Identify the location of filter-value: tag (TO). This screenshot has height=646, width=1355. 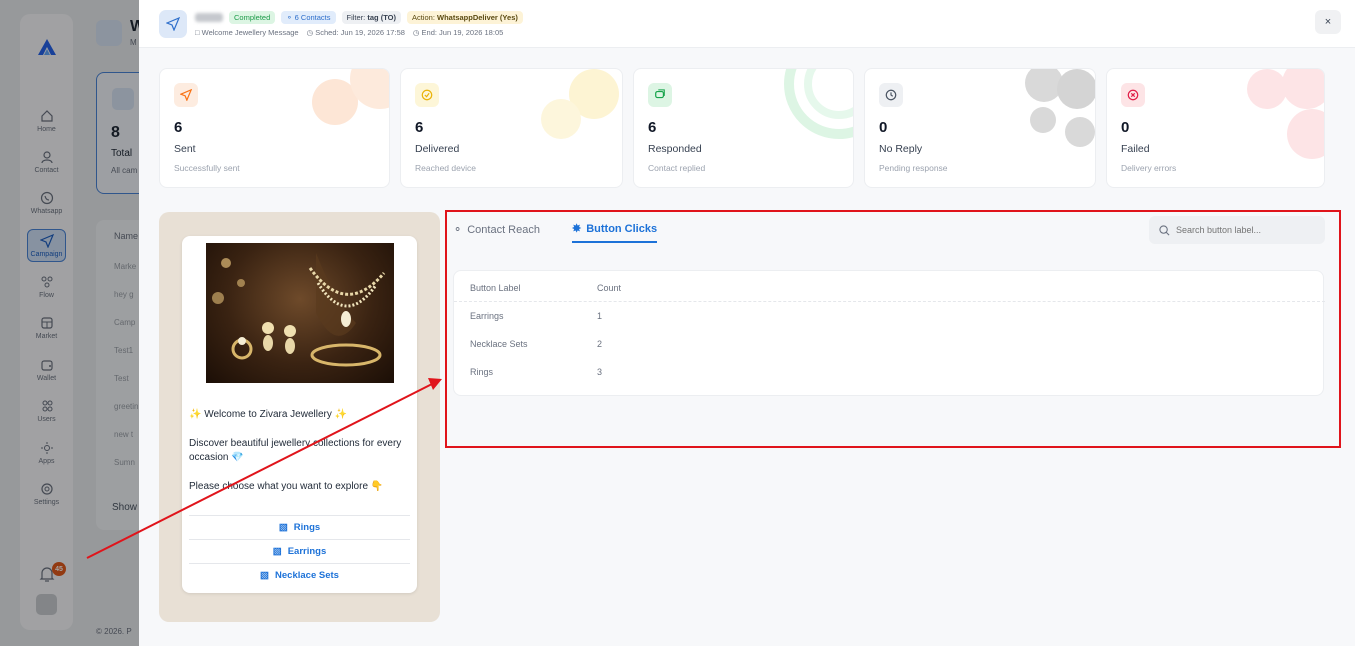
(381, 17).